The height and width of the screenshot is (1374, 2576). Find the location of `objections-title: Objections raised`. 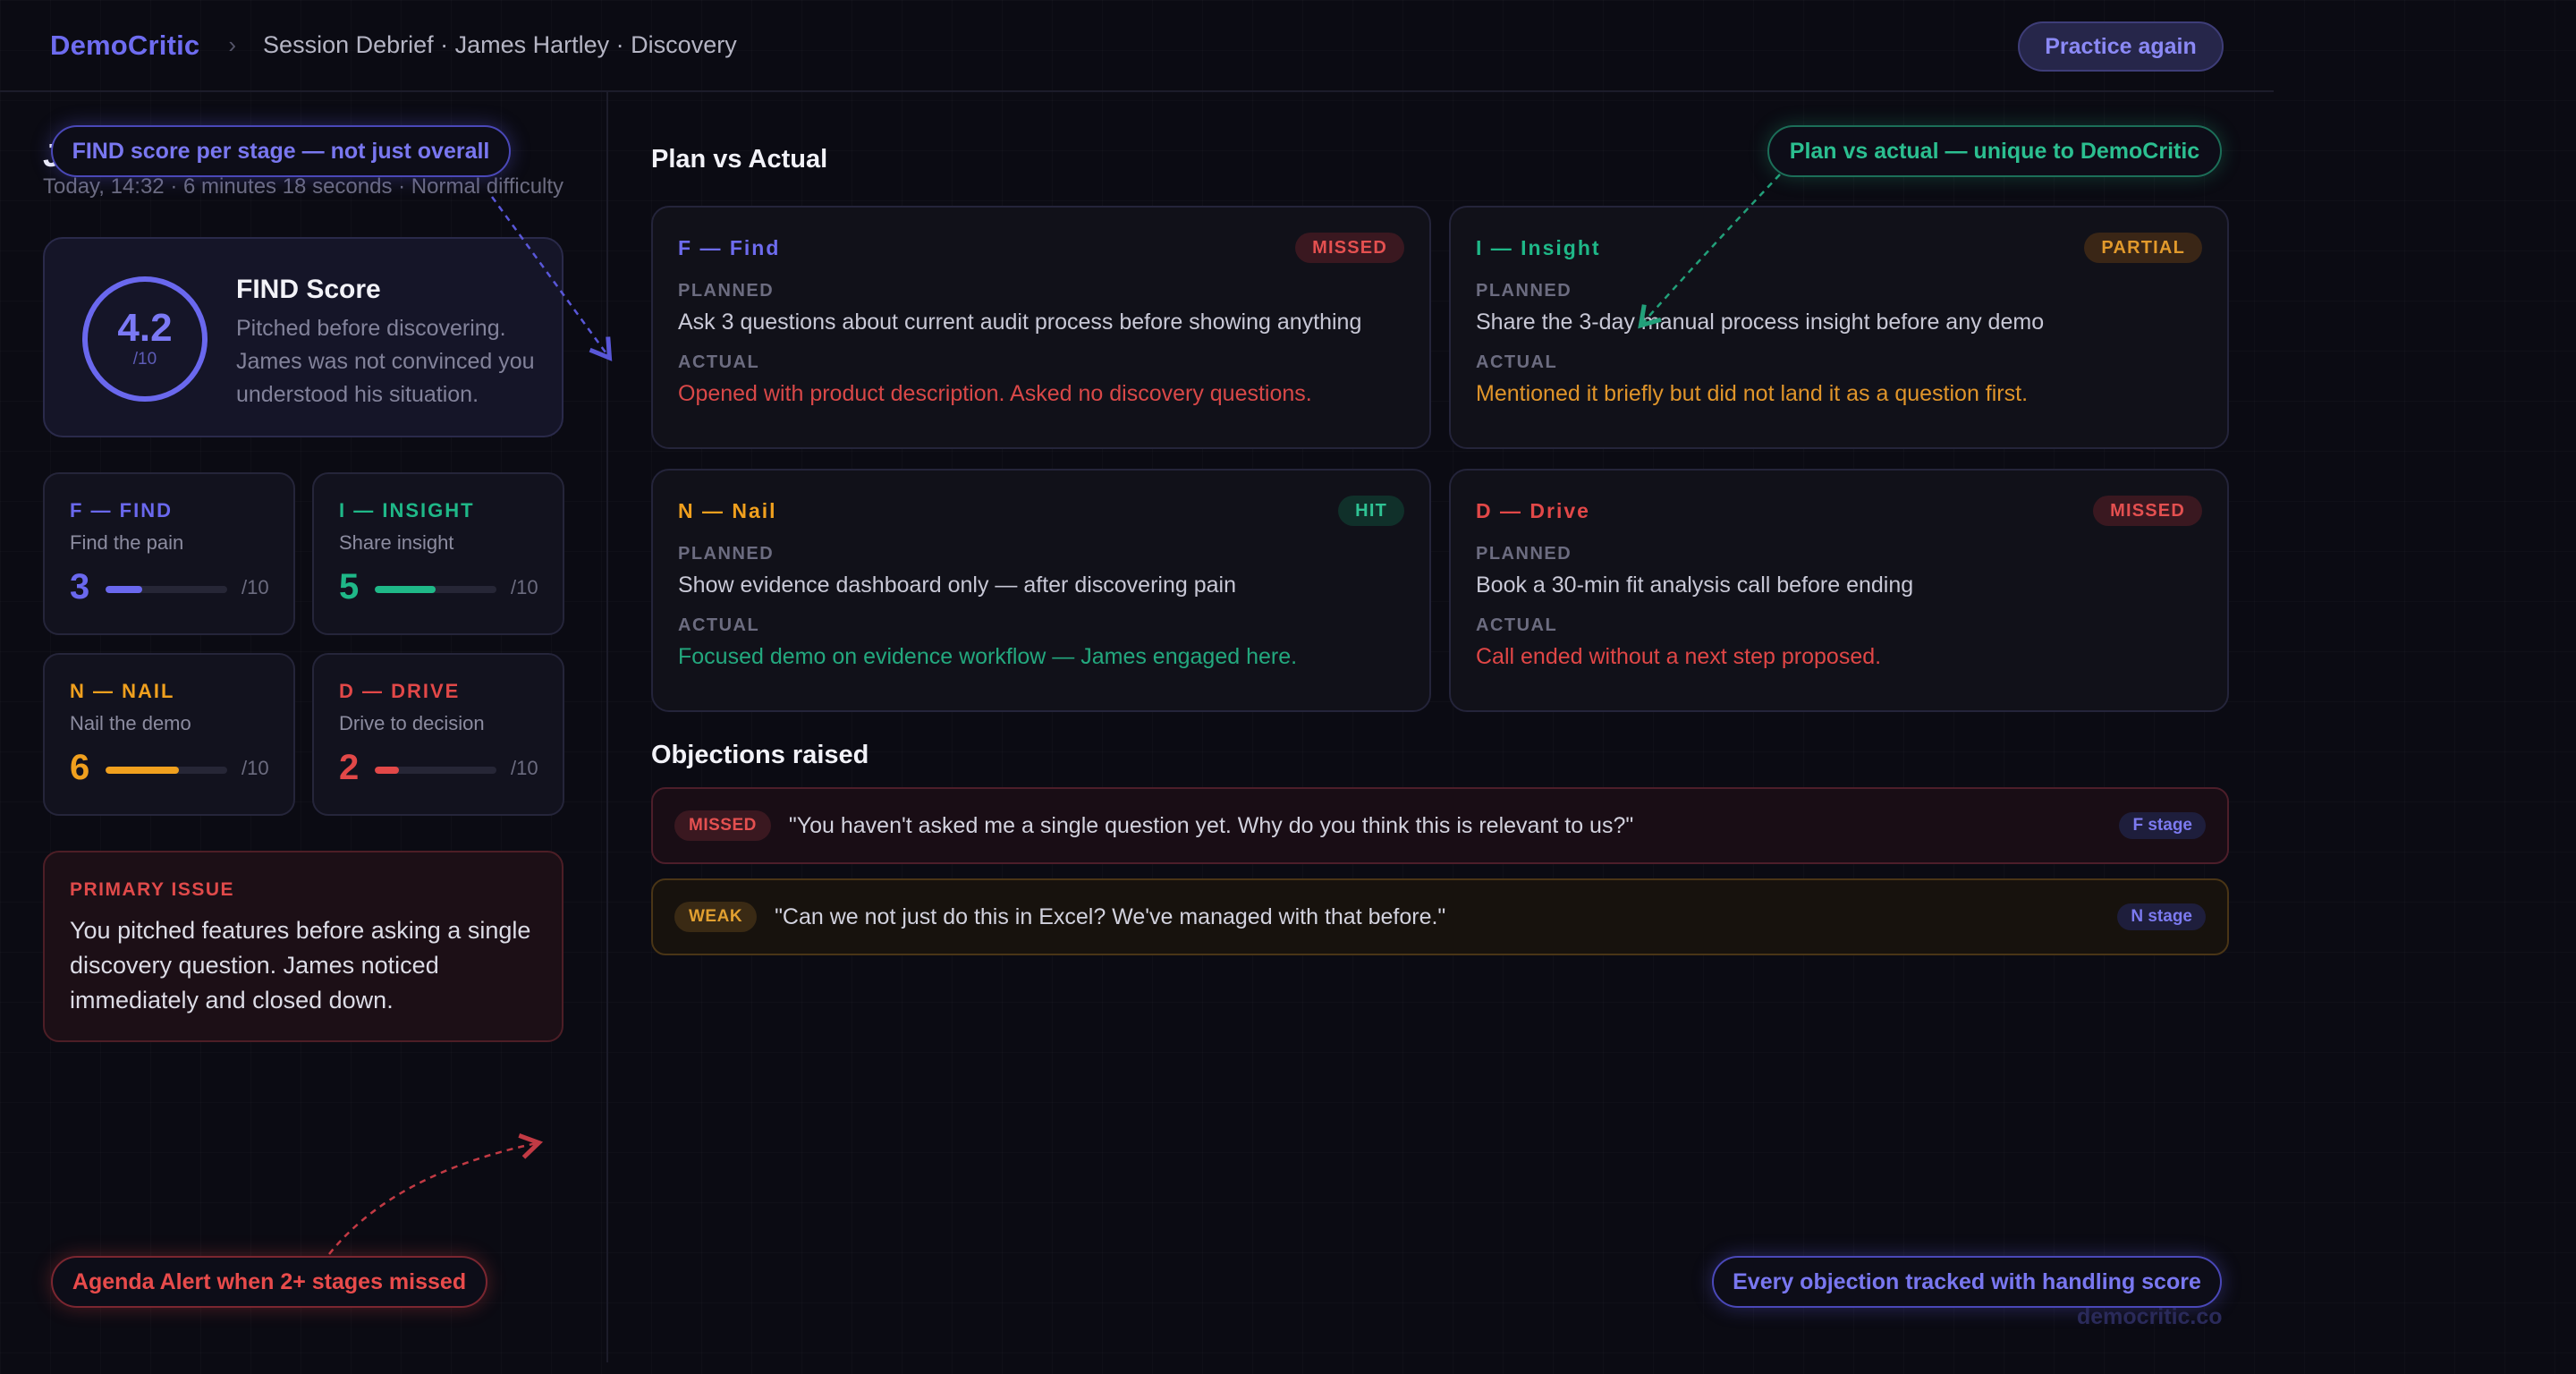

objections-title: Objections raised is located at coordinates (760, 755).